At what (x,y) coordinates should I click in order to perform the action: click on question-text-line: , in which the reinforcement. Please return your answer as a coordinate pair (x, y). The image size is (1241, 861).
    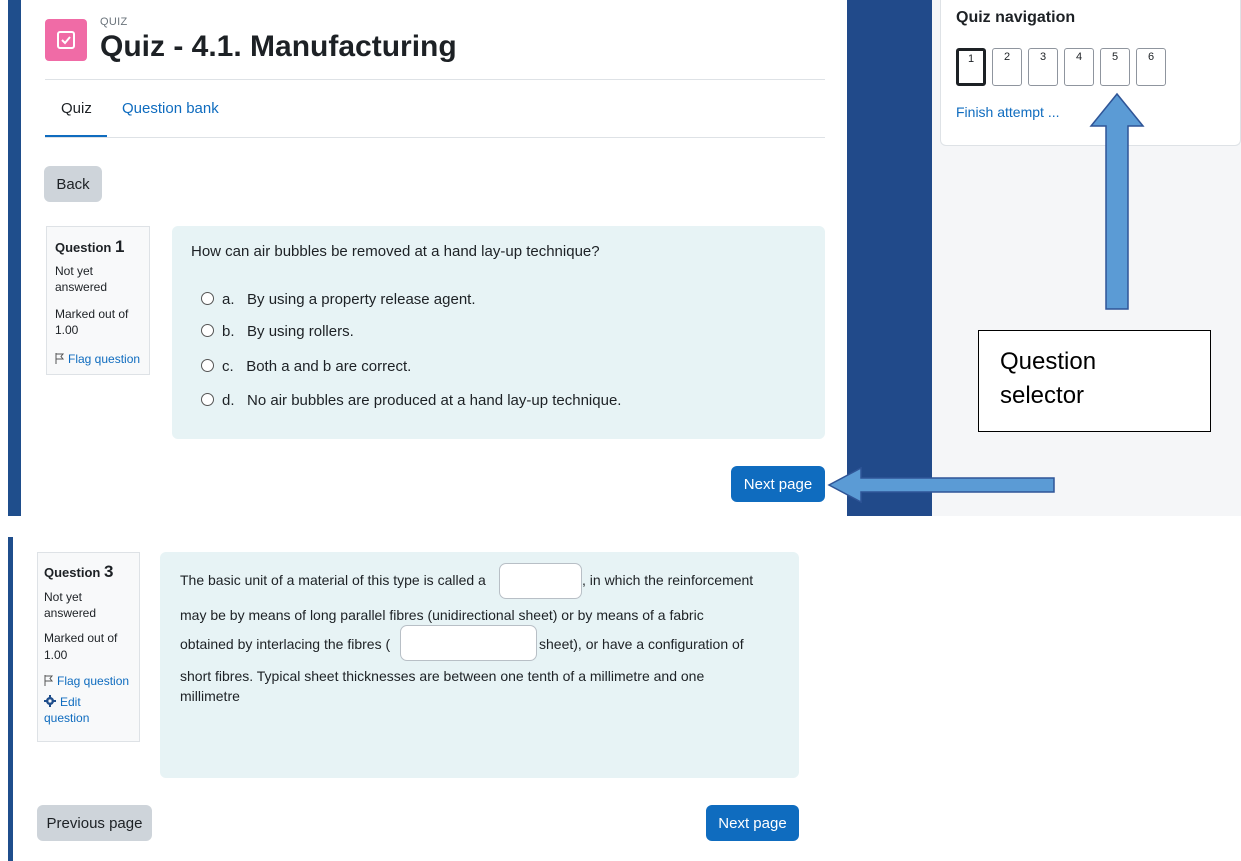
    Looking at the image, I should click on (667, 580).